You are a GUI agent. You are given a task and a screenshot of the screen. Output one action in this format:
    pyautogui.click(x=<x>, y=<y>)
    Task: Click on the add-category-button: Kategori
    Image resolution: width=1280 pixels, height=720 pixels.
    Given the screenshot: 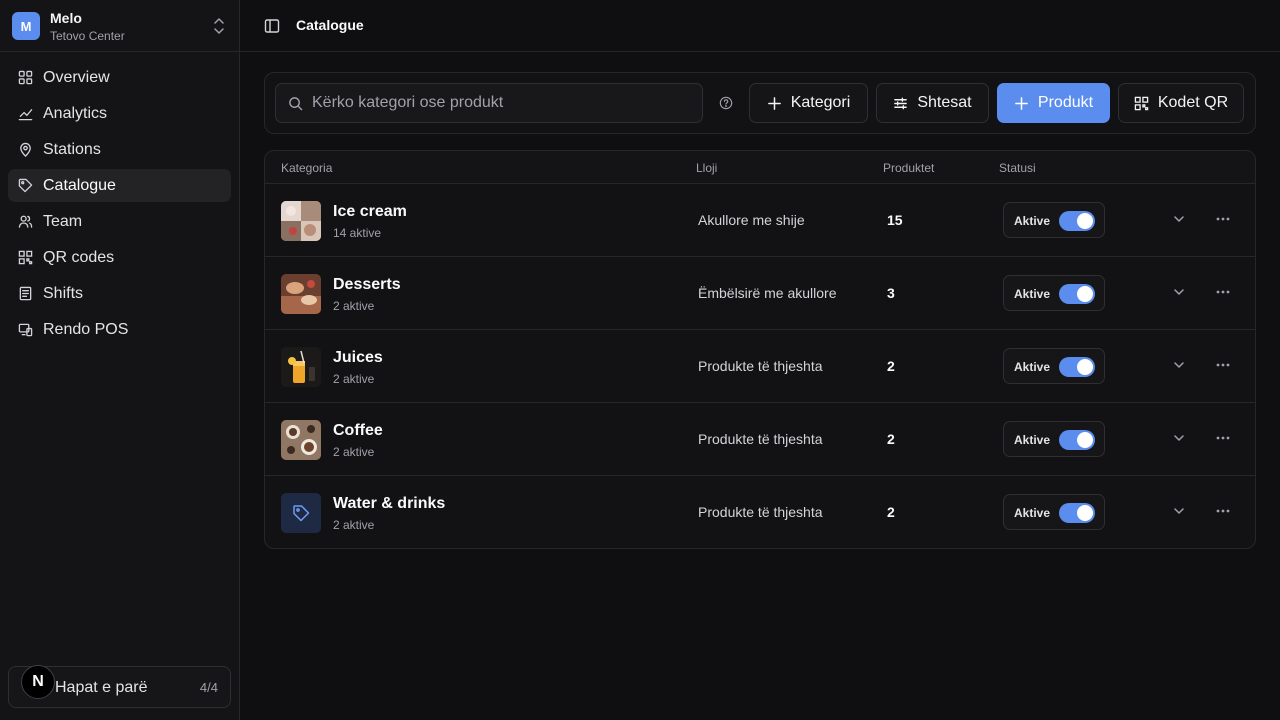 What is the action you would take?
    pyautogui.click(x=808, y=103)
    